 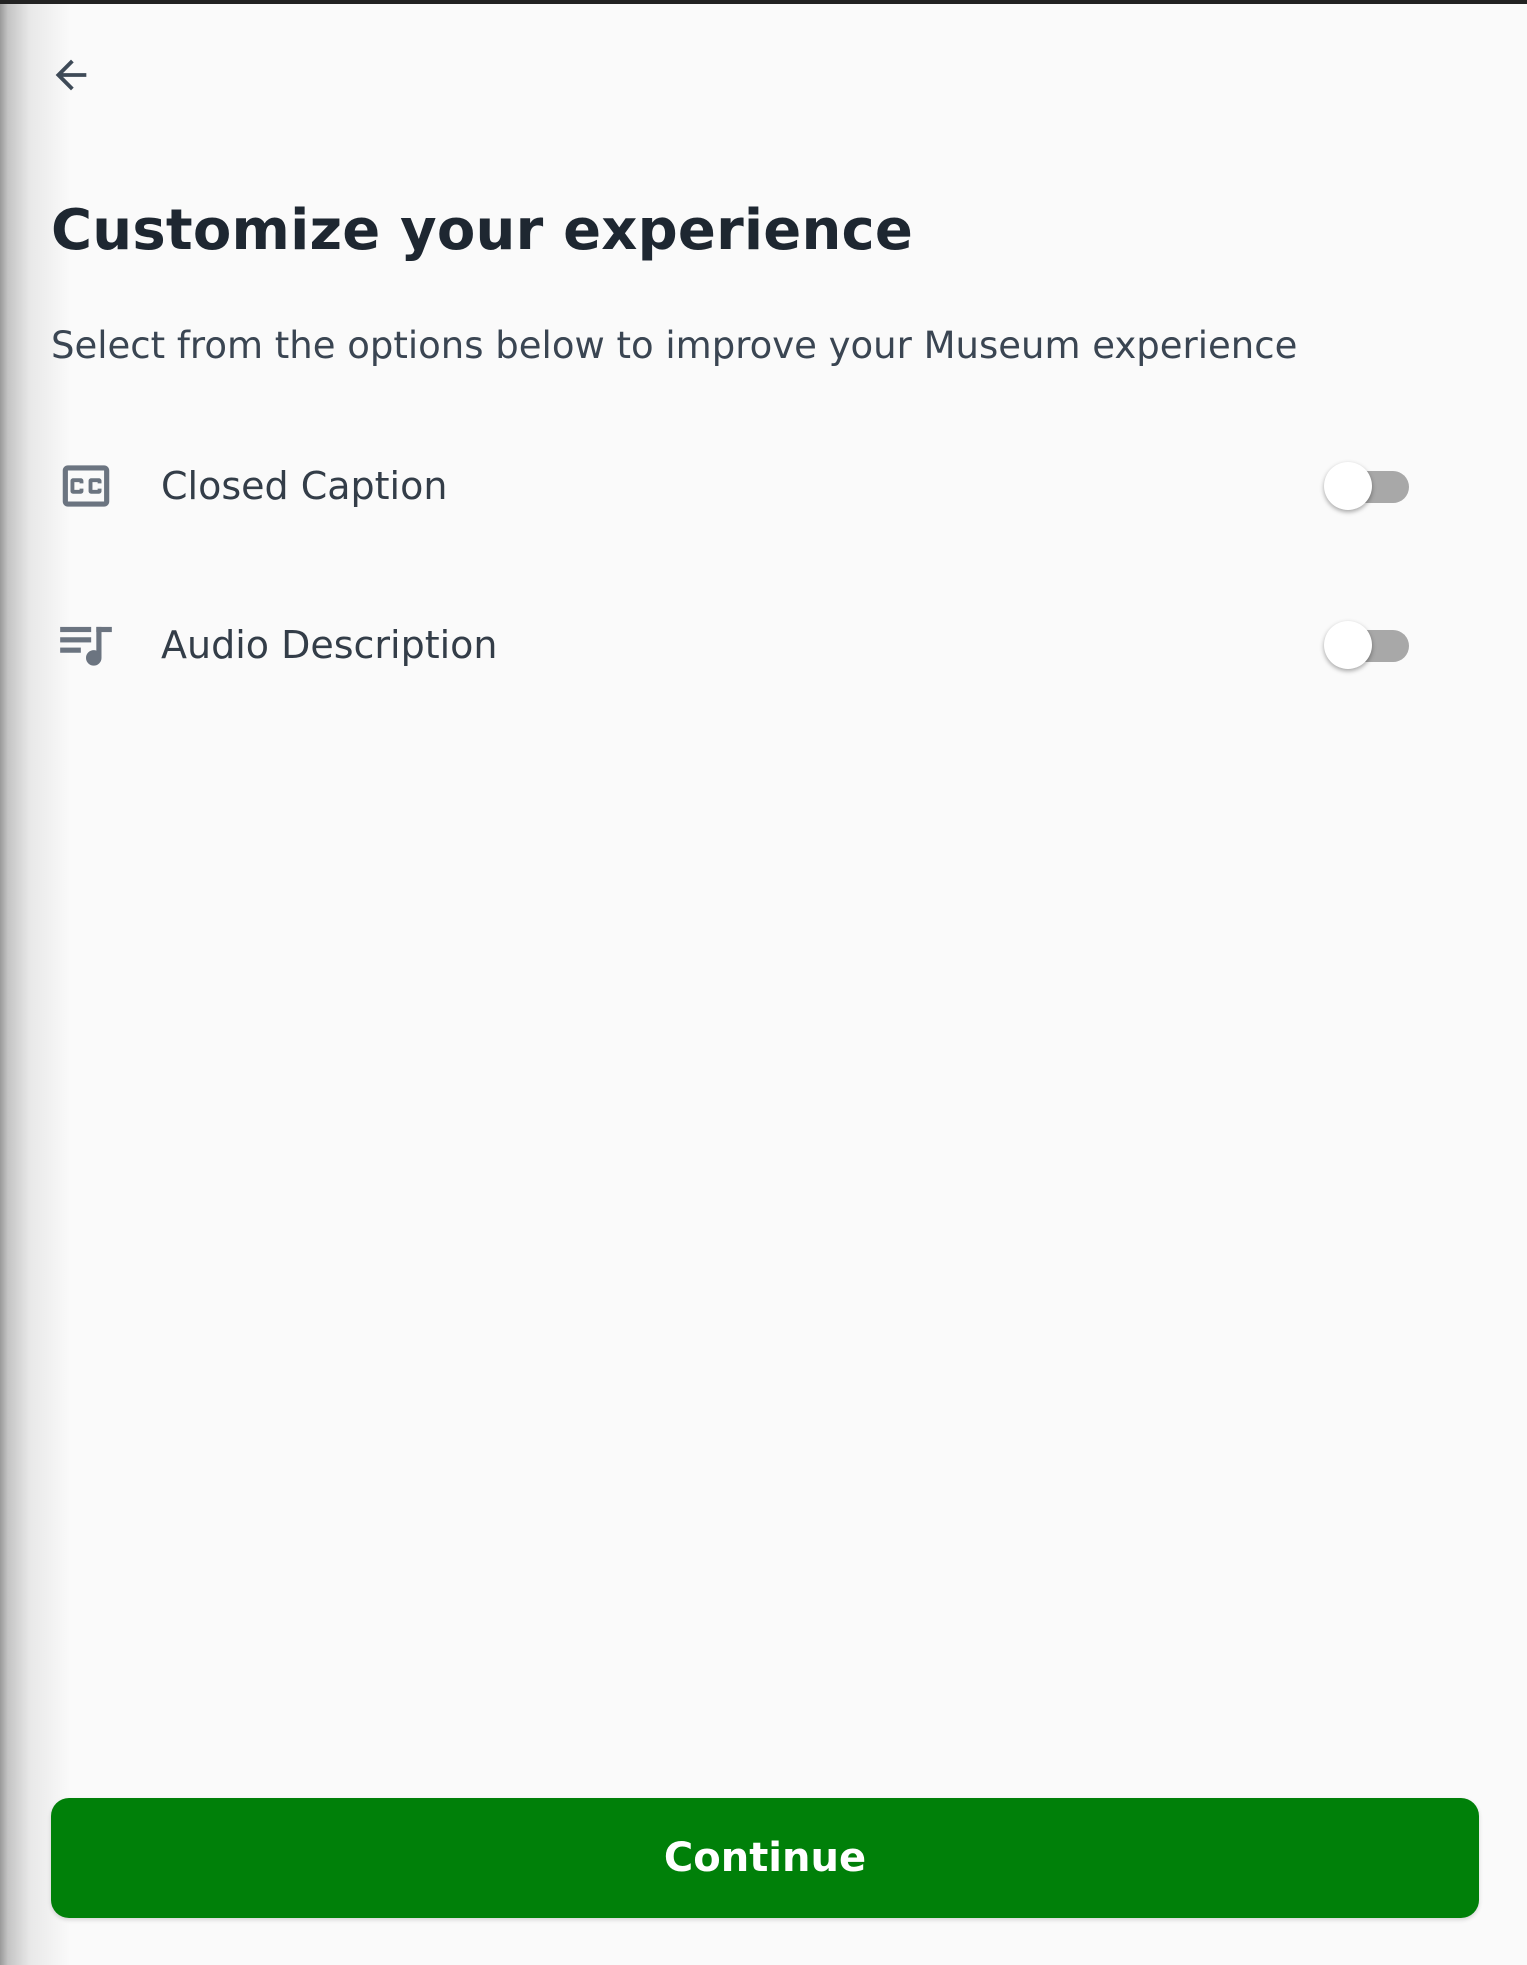 I want to click on closed-caption-toggle, so click(x=1371, y=486).